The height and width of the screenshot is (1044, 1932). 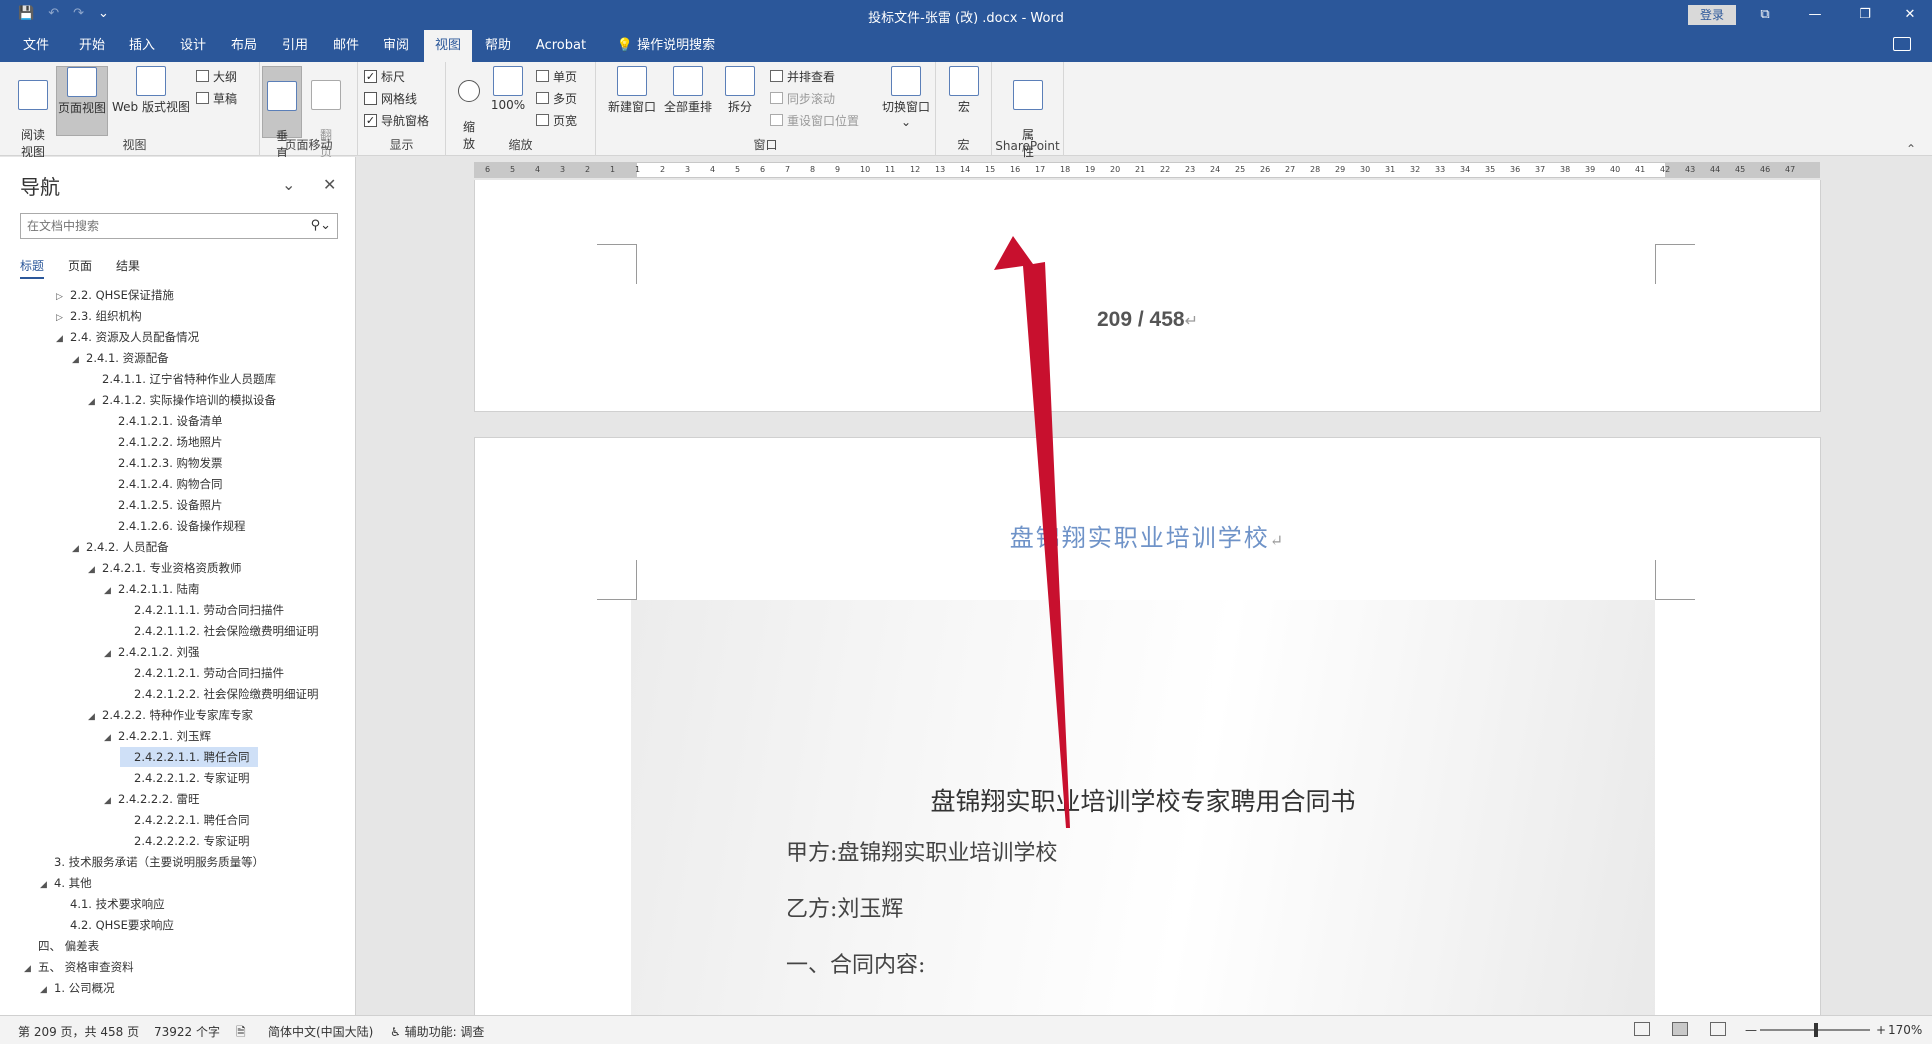 I want to click on nav-heading-item: 2.4.2.1.1.1. 劳动合同扫描件, so click(x=202, y=610).